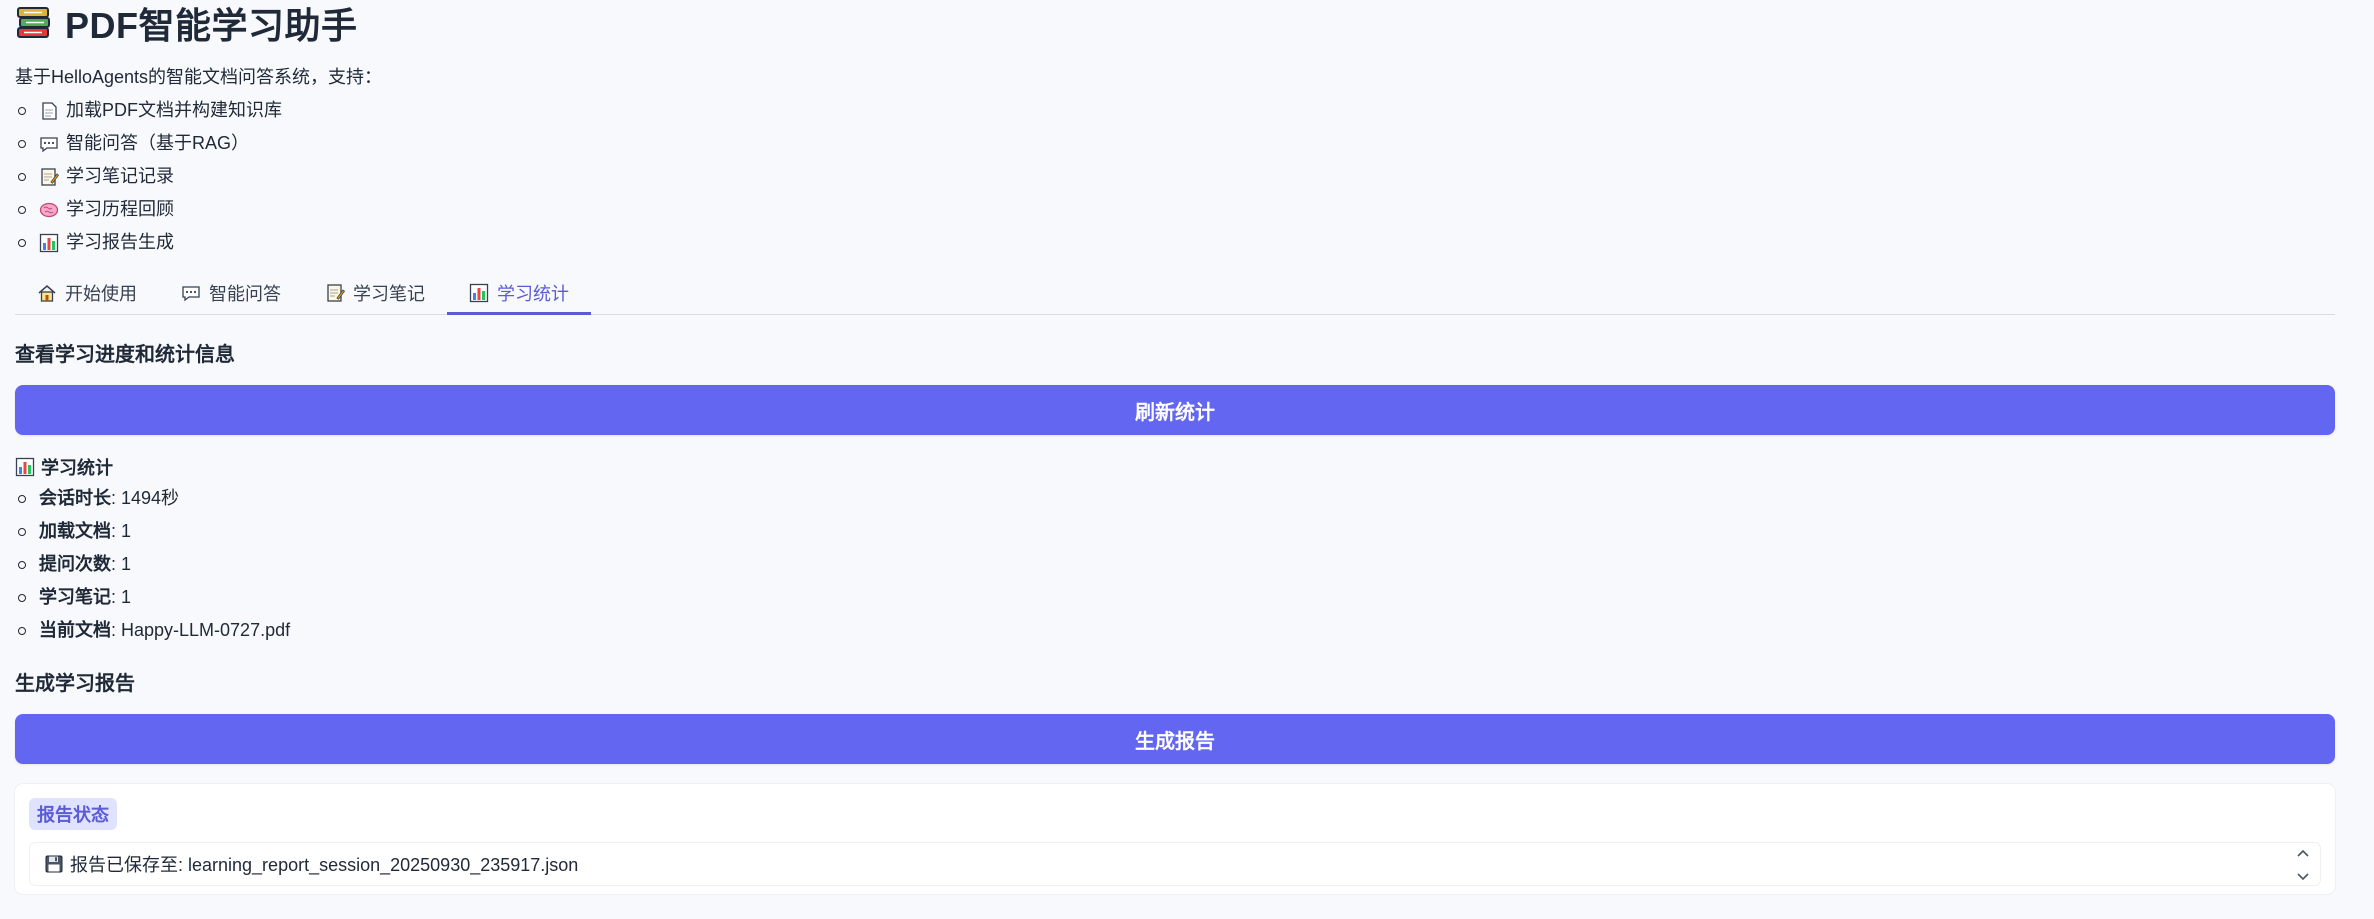 This screenshot has width=2374, height=919. I want to click on tab-study-stats: 学习统计, so click(519, 293).